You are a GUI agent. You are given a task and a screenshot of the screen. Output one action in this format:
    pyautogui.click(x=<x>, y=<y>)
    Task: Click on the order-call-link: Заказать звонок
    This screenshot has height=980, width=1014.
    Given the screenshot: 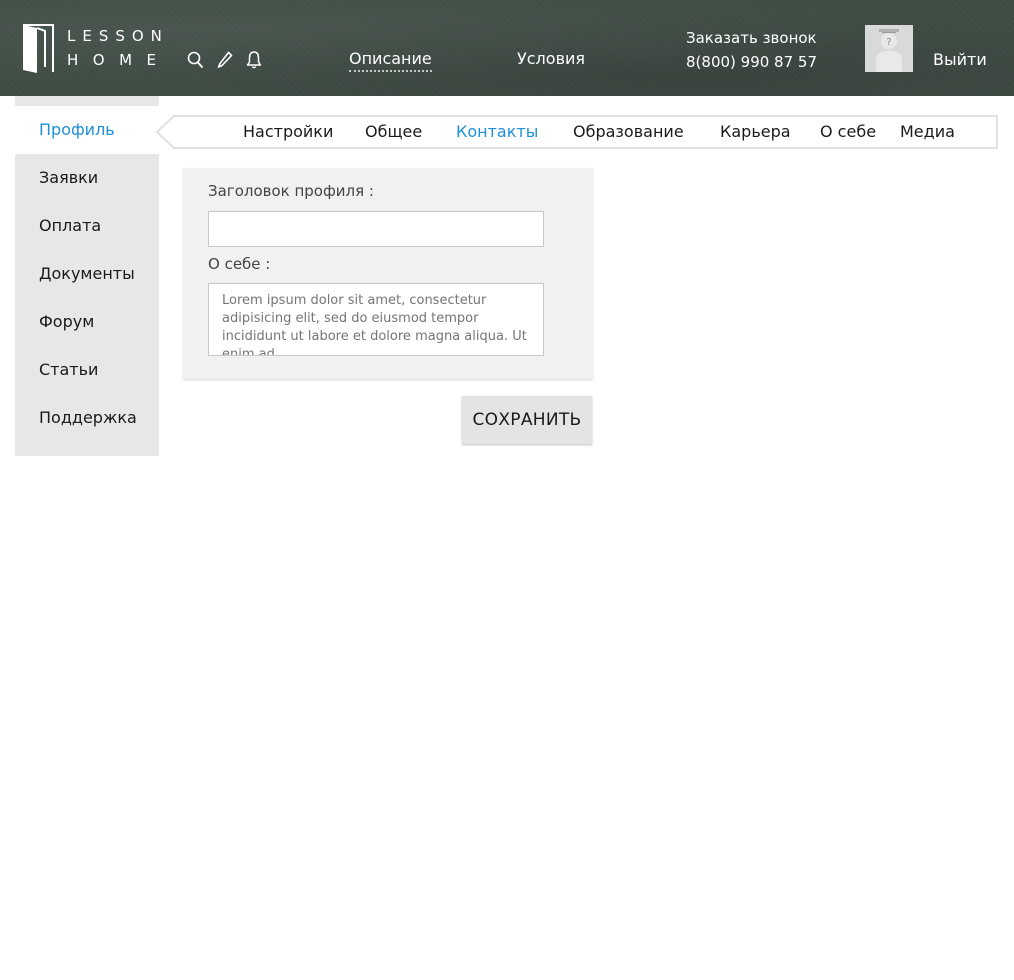 What is the action you would take?
    pyautogui.click(x=751, y=38)
    